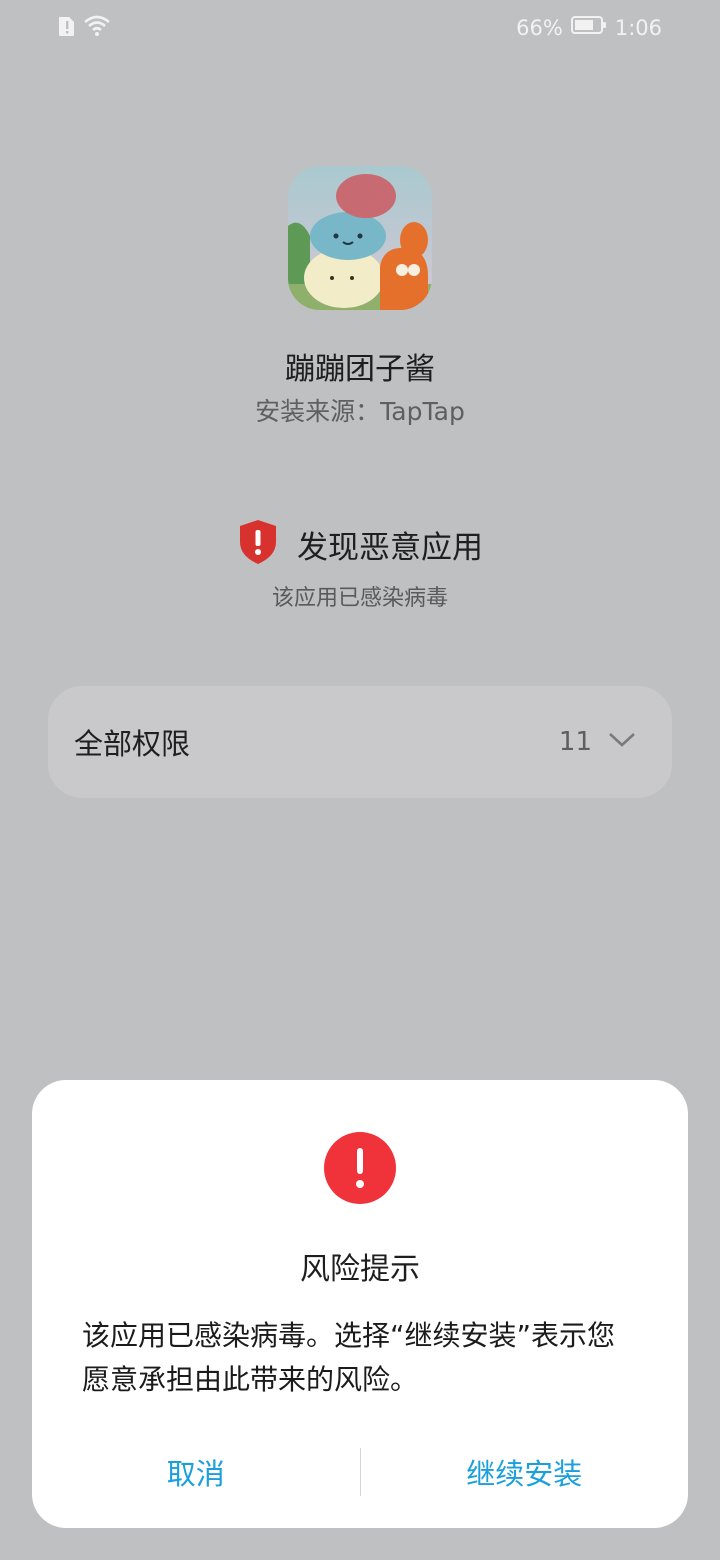  Describe the element at coordinates (638, 28) in the screenshot. I see `clock: 1:06` at that location.